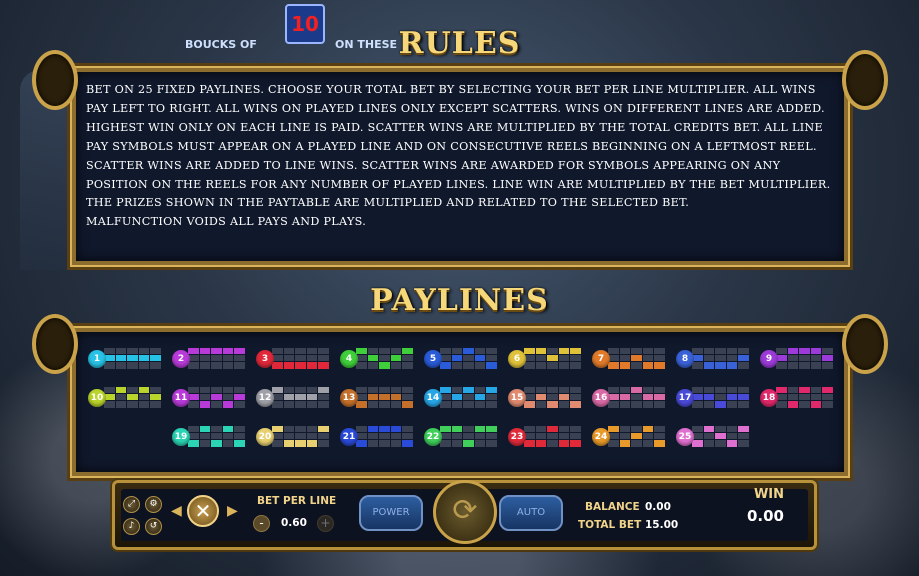 The height and width of the screenshot is (576, 919). What do you see at coordinates (325, 523) in the screenshot?
I see `bet-plus-button: +` at bounding box center [325, 523].